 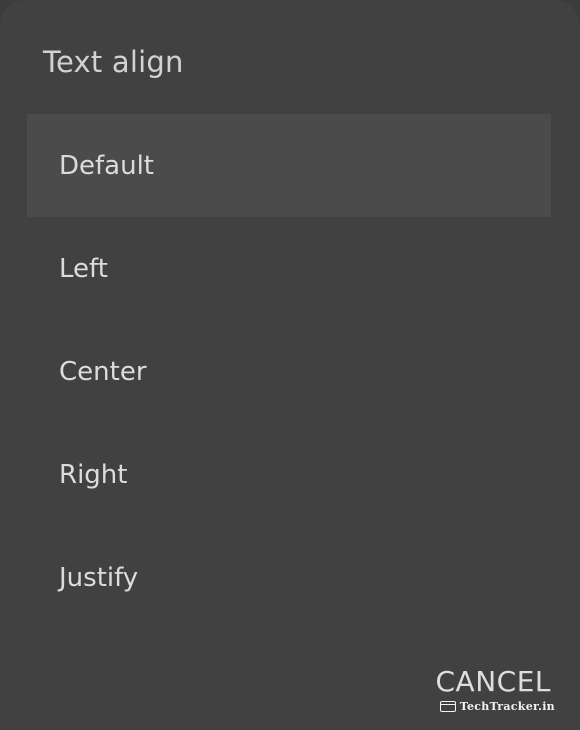 What do you see at coordinates (494, 682) in the screenshot?
I see `cancel-button: CANCEL` at bounding box center [494, 682].